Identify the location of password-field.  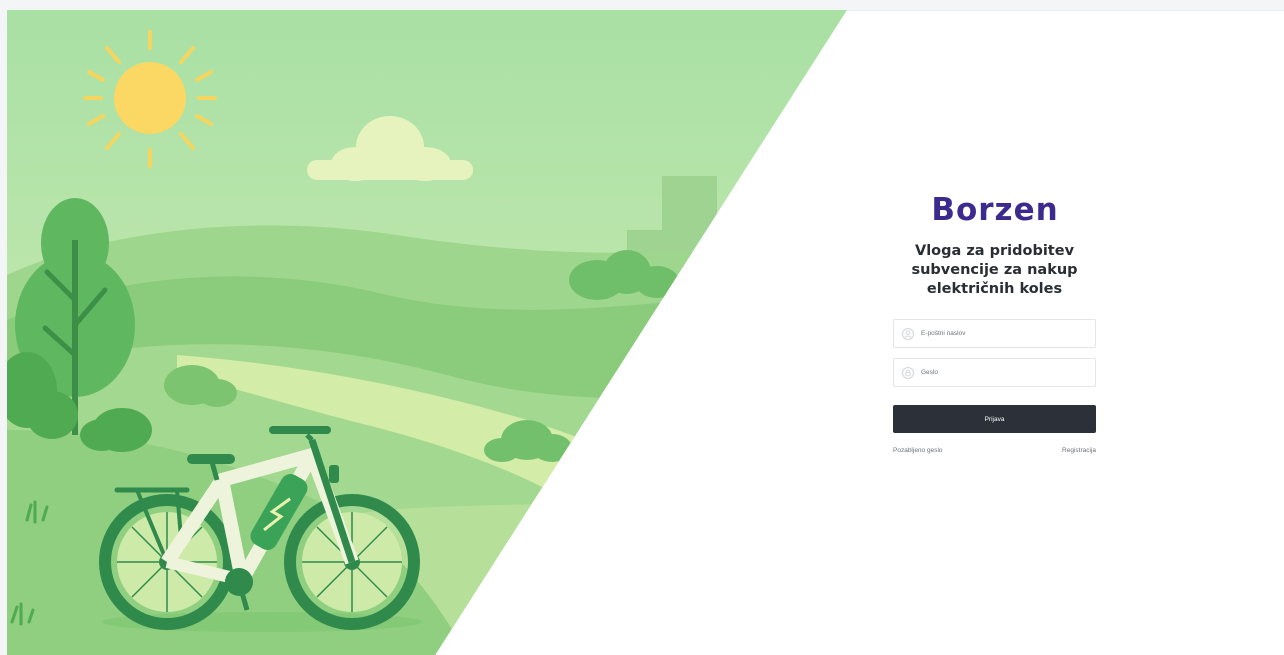
(994, 372).